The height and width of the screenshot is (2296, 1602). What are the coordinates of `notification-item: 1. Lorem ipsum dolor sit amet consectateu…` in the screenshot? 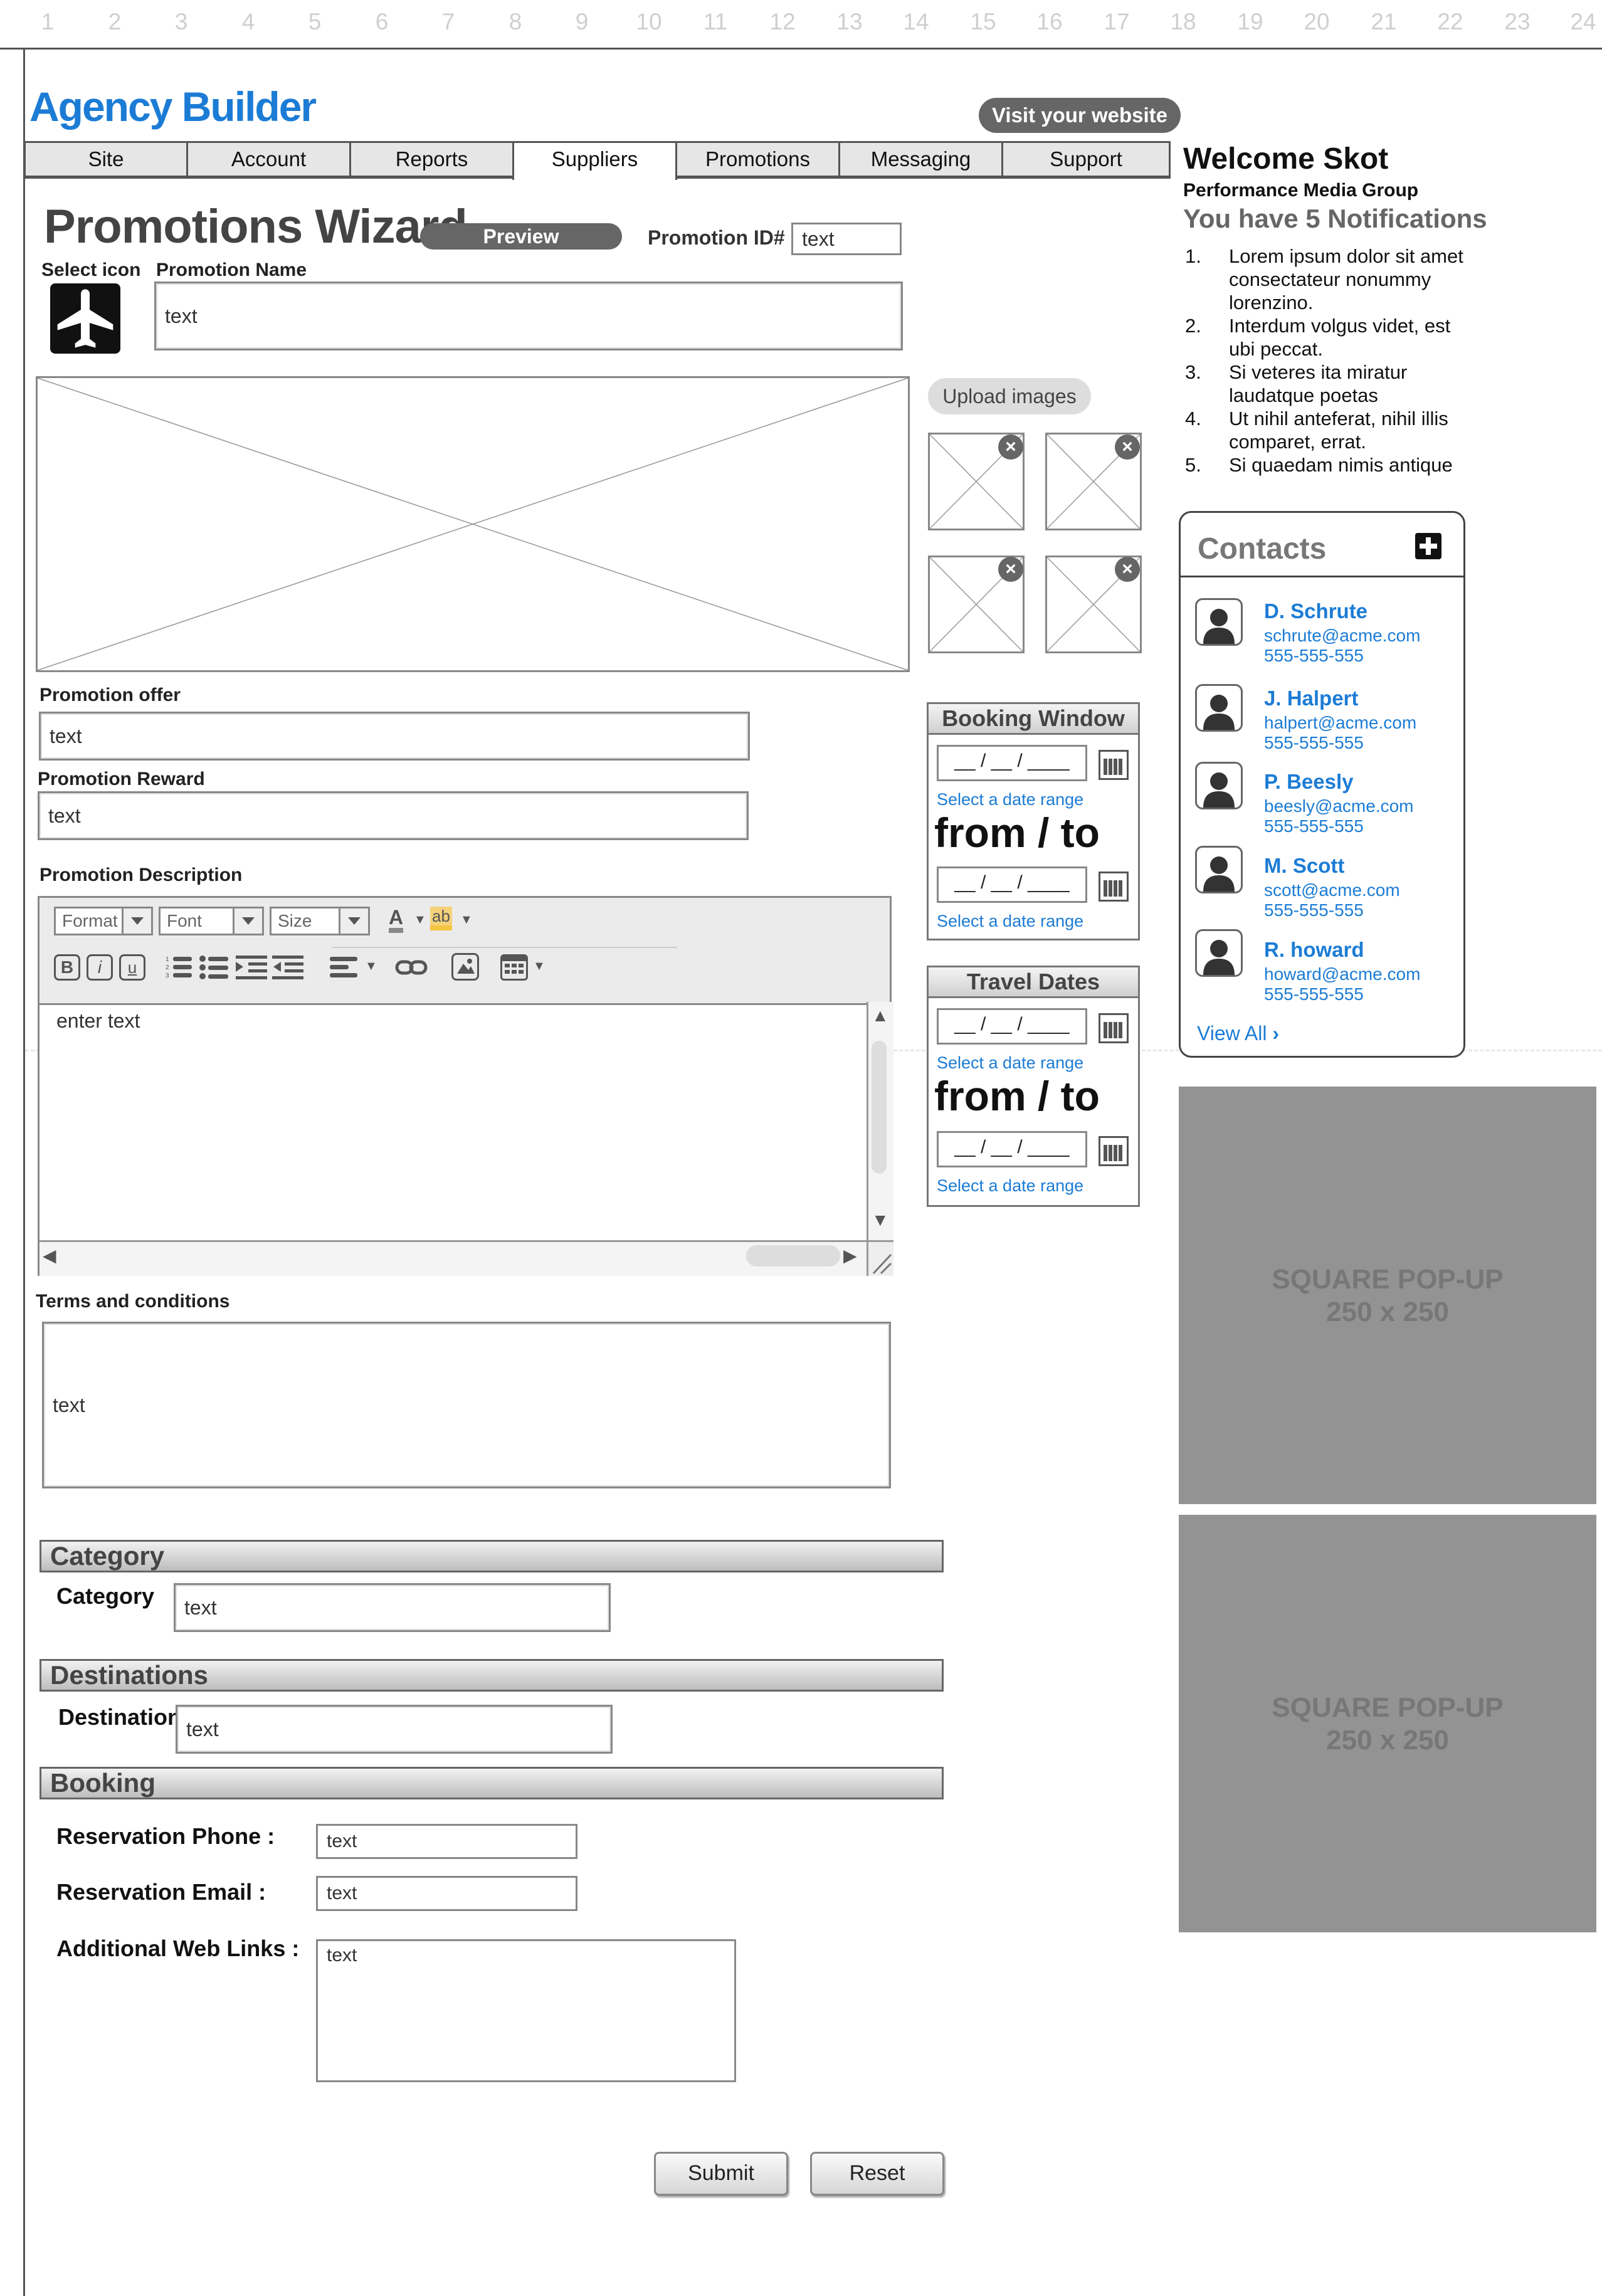 It's located at (1332, 279).